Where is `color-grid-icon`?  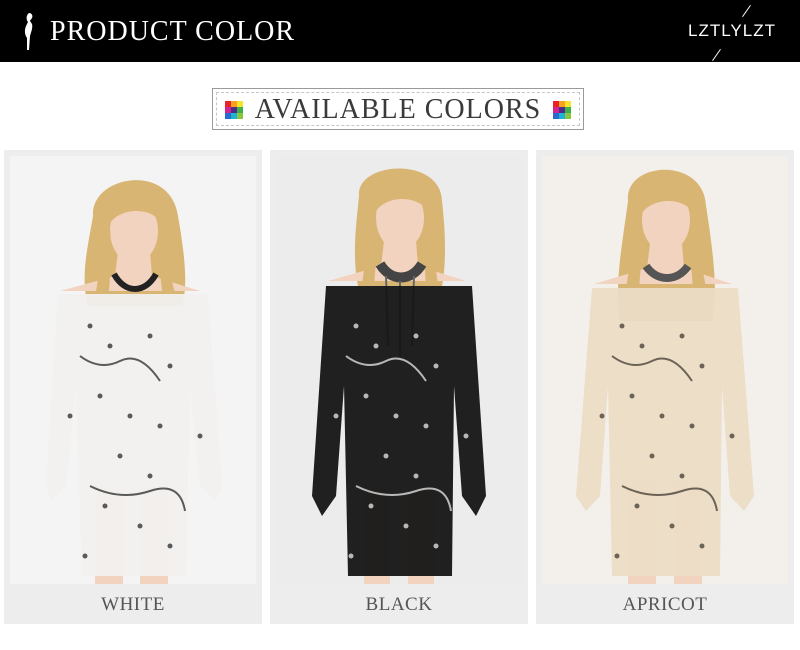
color-grid-icon is located at coordinates (562, 110).